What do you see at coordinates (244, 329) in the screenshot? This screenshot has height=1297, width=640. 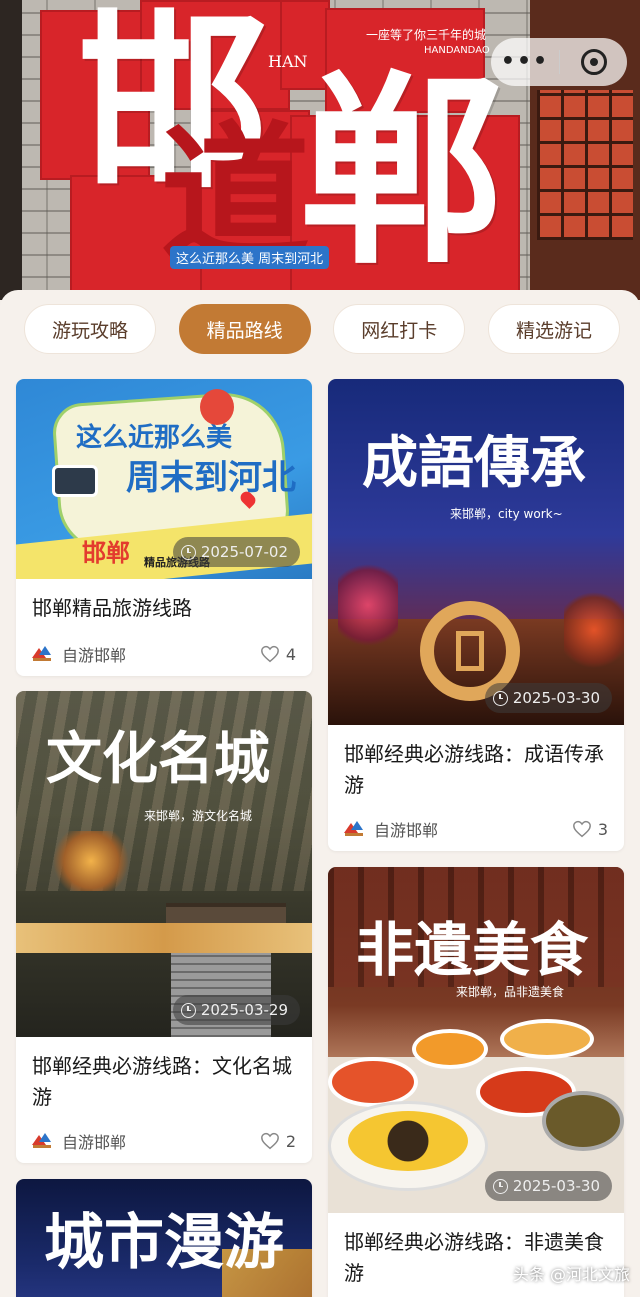 I see `tab-featured-routes: 精品路线` at bounding box center [244, 329].